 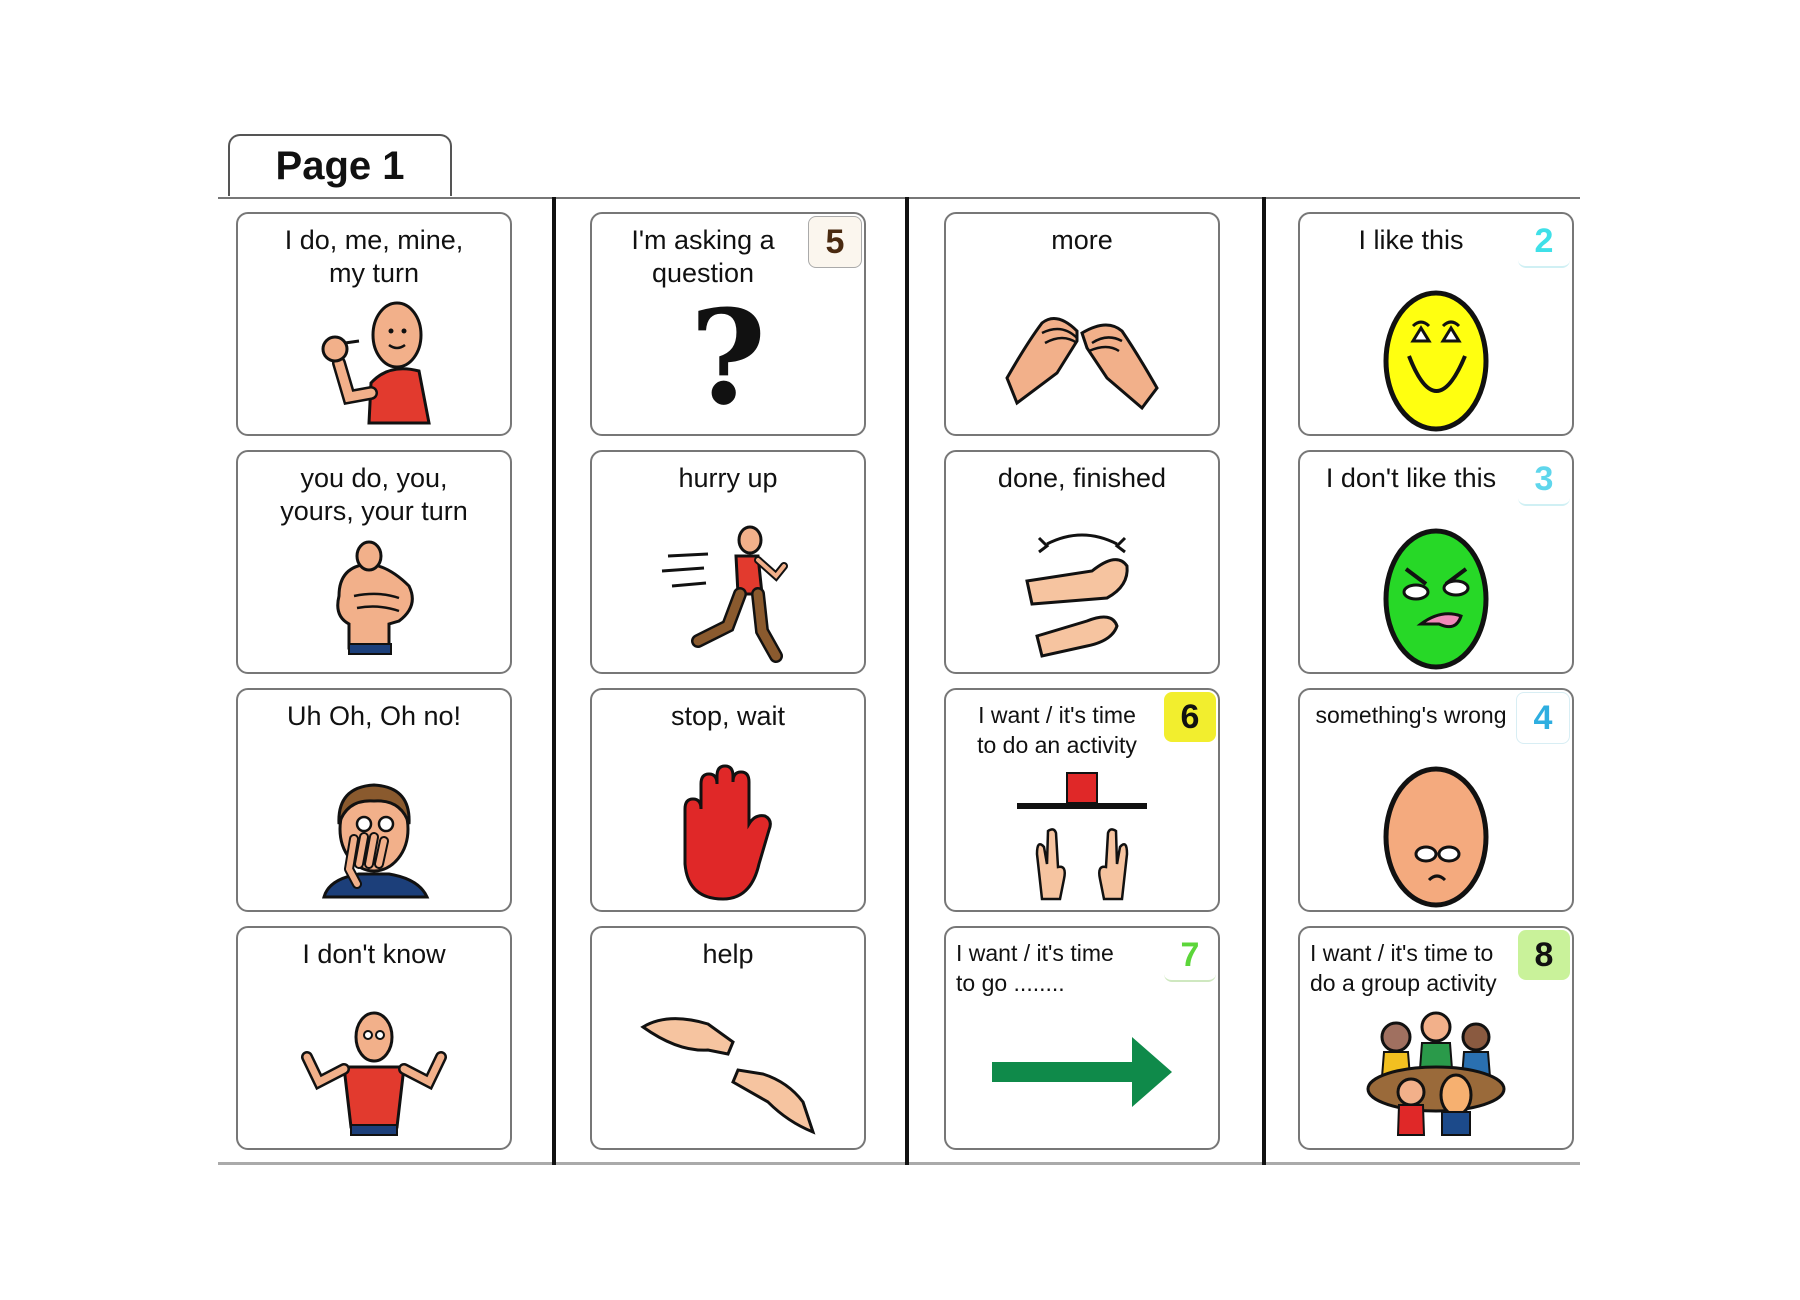 I want to click on card-i-like-this: I like this 2, so click(x=1436, y=324).